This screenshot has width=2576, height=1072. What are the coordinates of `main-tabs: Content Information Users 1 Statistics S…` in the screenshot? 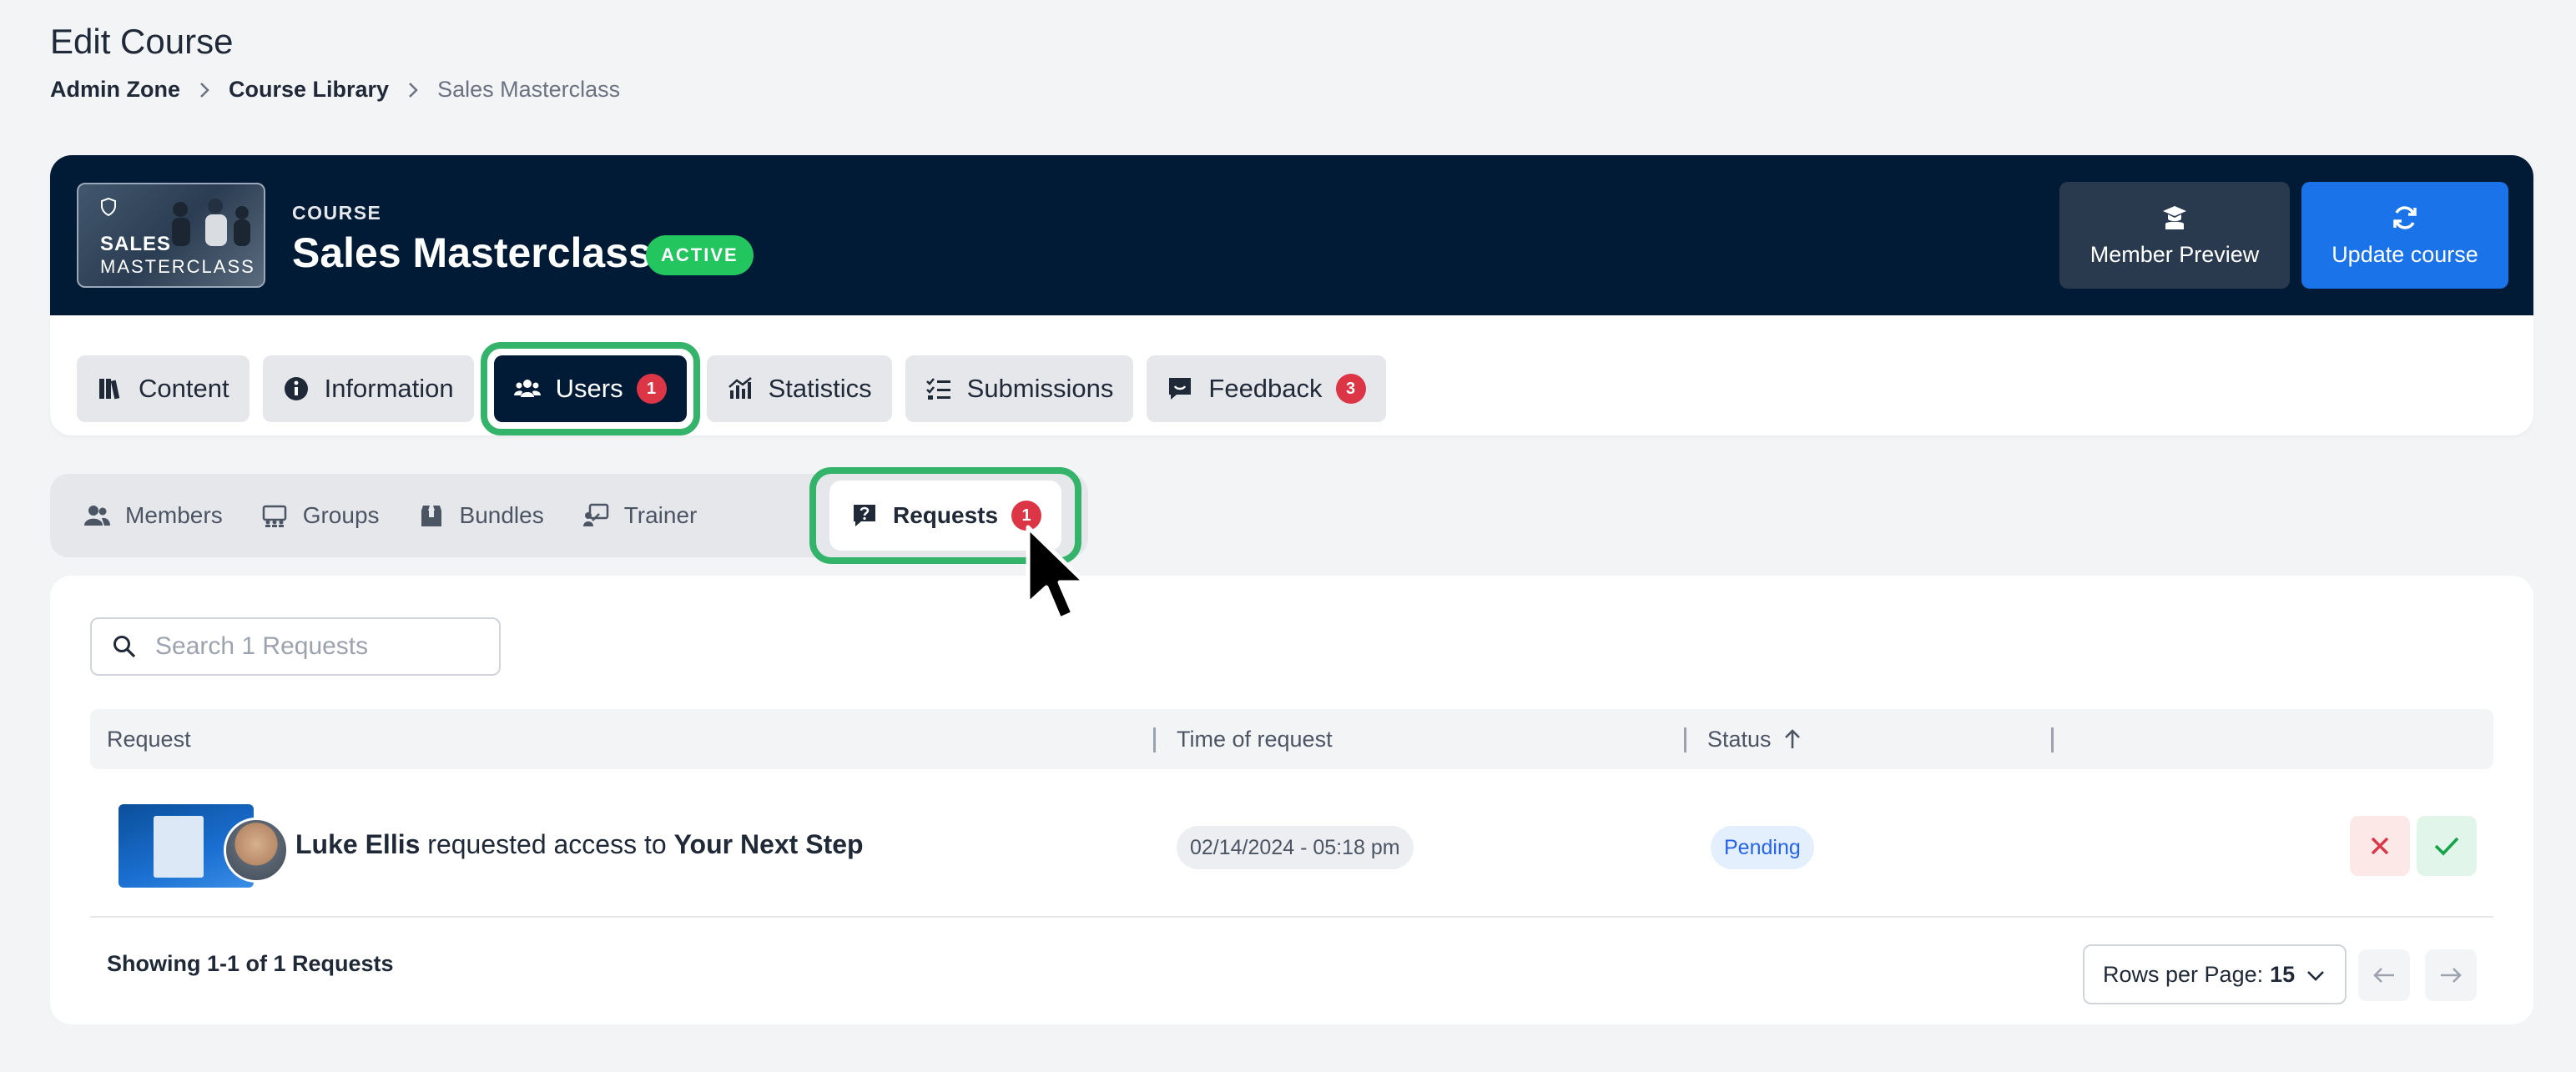 It's located at (738, 388).